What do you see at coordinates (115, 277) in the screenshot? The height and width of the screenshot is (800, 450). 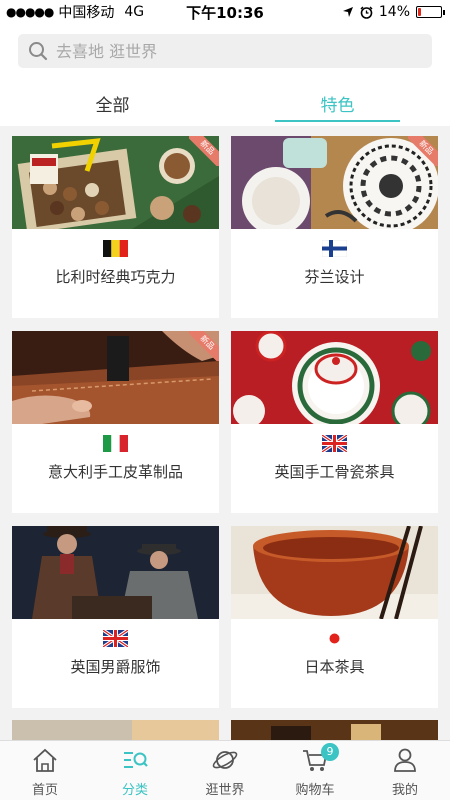 I see `card-title: 比利时经典巧克力` at bounding box center [115, 277].